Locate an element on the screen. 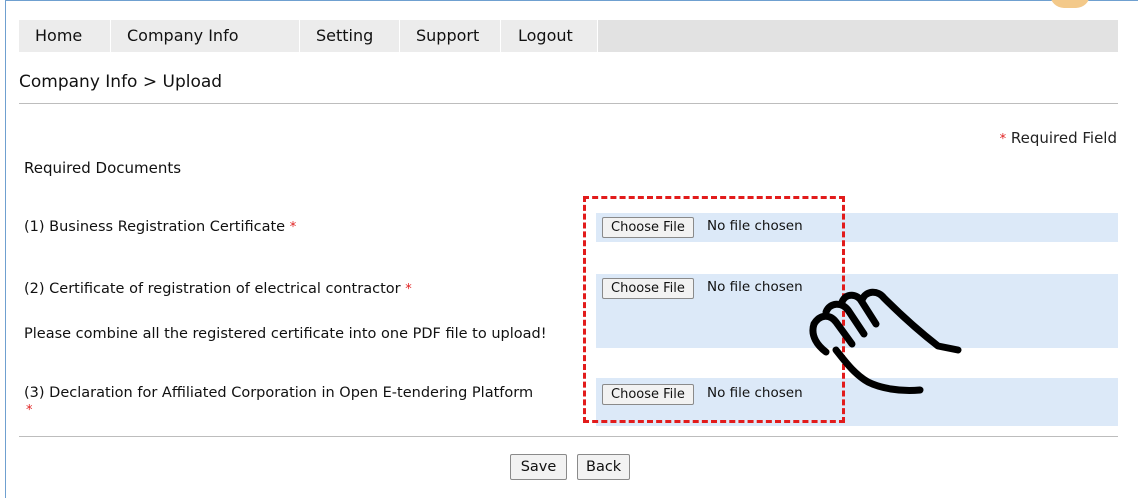  doc-label-business-registration: (1) Business Registration Certificate * is located at coordinates (160, 227).